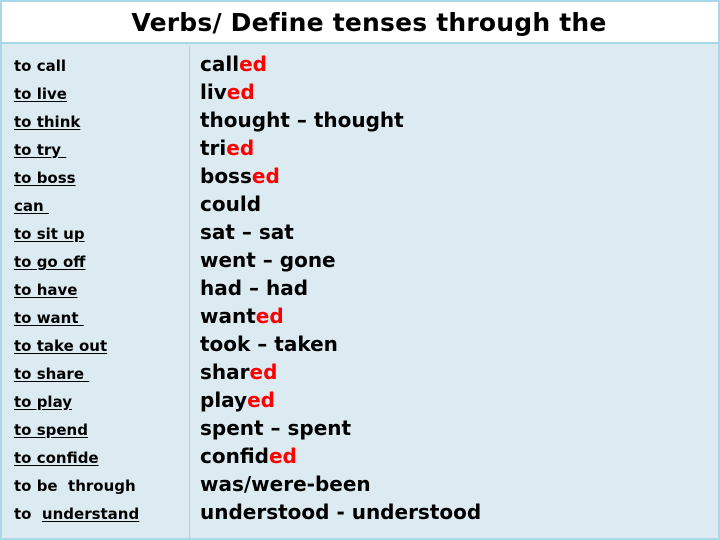  I want to click on infinitive-plain-text: to, so click(28, 514).